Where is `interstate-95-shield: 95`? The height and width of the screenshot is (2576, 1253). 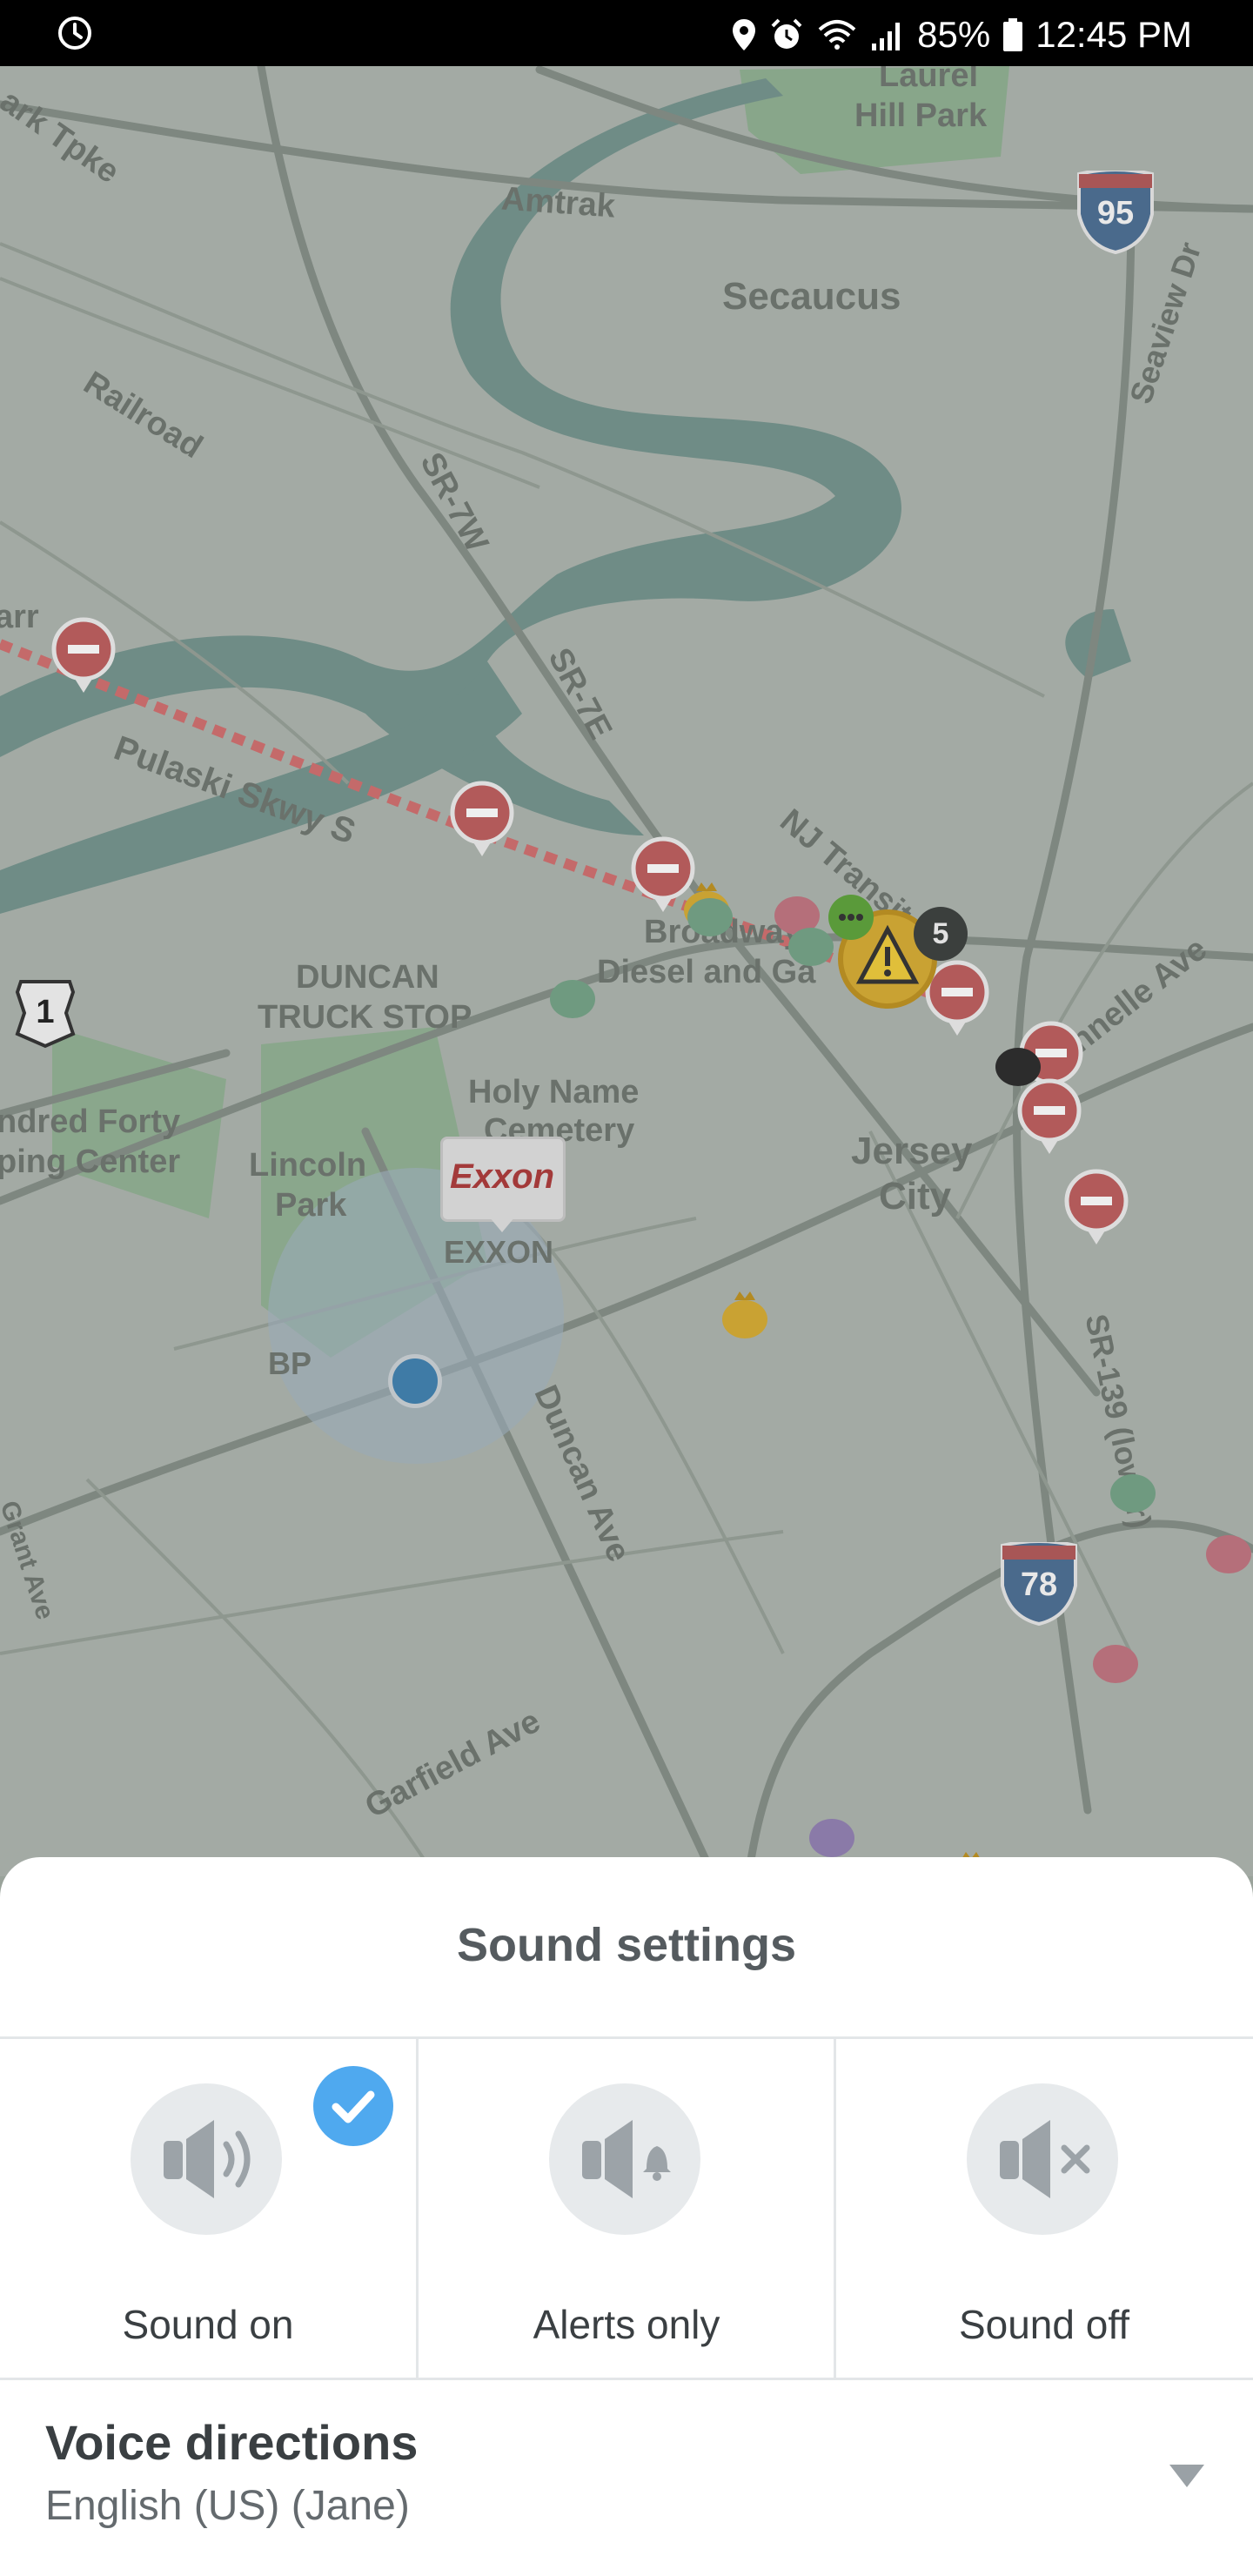 interstate-95-shield: 95 is located at coordinates (1115, 213).